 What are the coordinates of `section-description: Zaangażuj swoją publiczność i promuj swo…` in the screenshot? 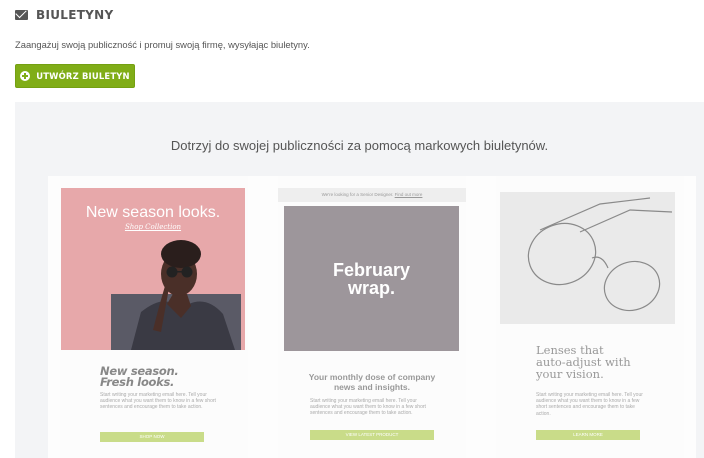 It's located at (162, 44).